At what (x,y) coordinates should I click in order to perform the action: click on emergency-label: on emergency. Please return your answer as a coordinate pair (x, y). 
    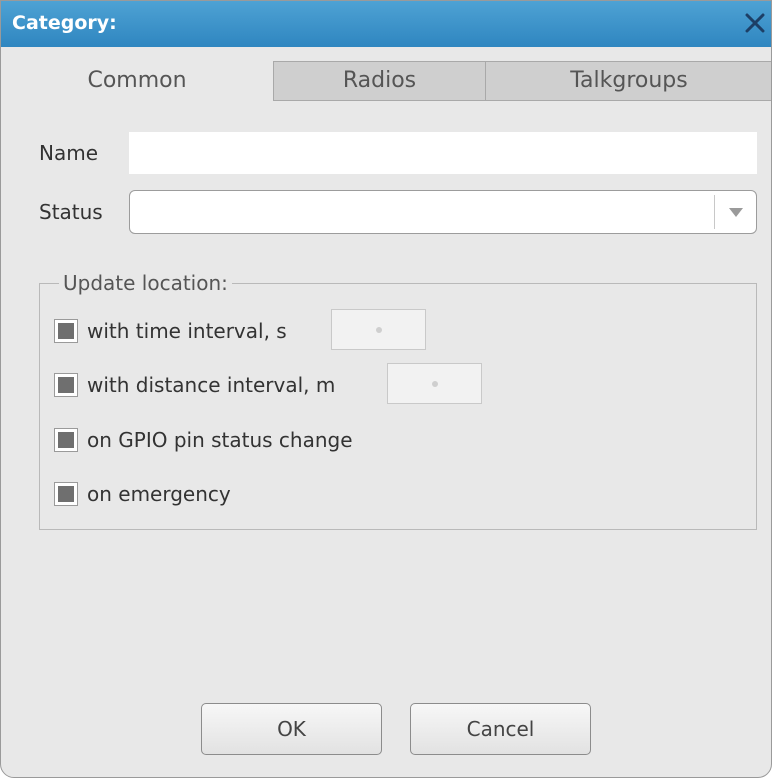
    Looking at the image, I should click on (159, 494).